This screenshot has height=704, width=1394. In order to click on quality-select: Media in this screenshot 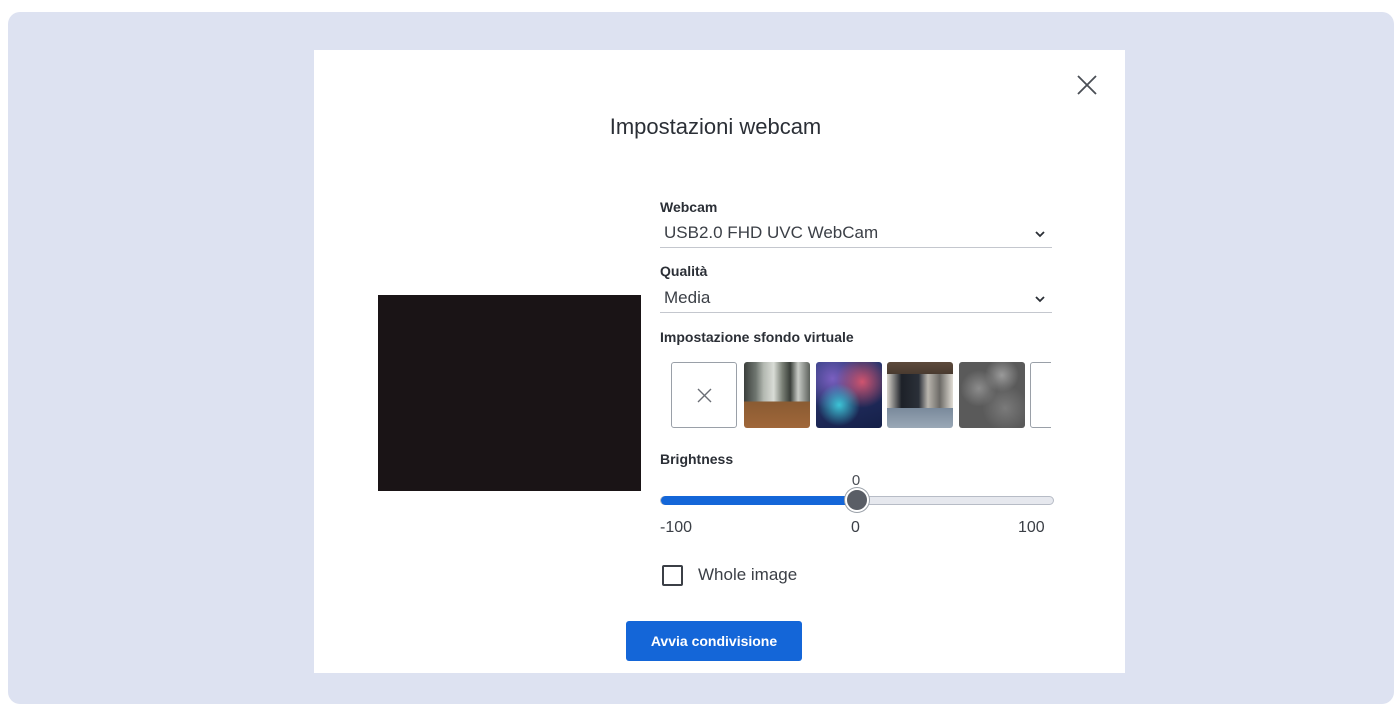, I will do `click(856, 299)`.